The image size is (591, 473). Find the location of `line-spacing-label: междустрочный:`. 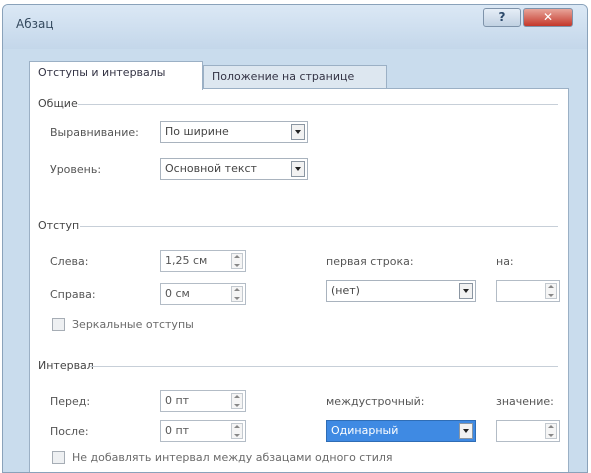

line-spacing-label: междустрочный: is located at coordinates (375, 401).